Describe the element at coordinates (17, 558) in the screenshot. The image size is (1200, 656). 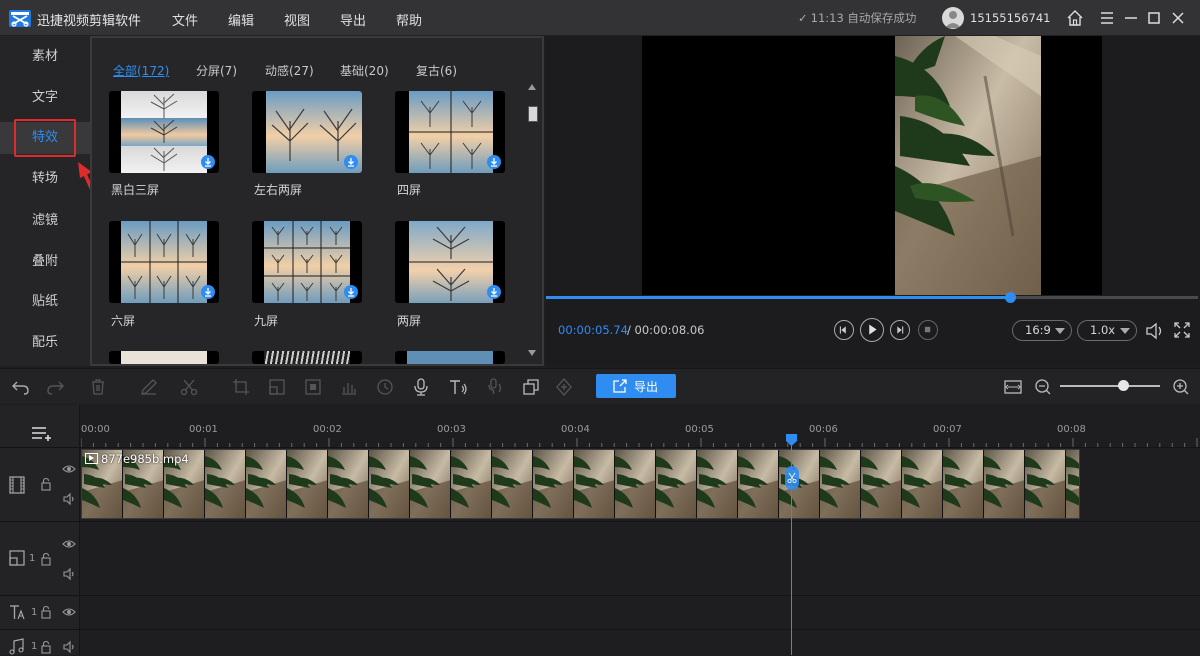
I see `picture-in-picture-icon` at that location.